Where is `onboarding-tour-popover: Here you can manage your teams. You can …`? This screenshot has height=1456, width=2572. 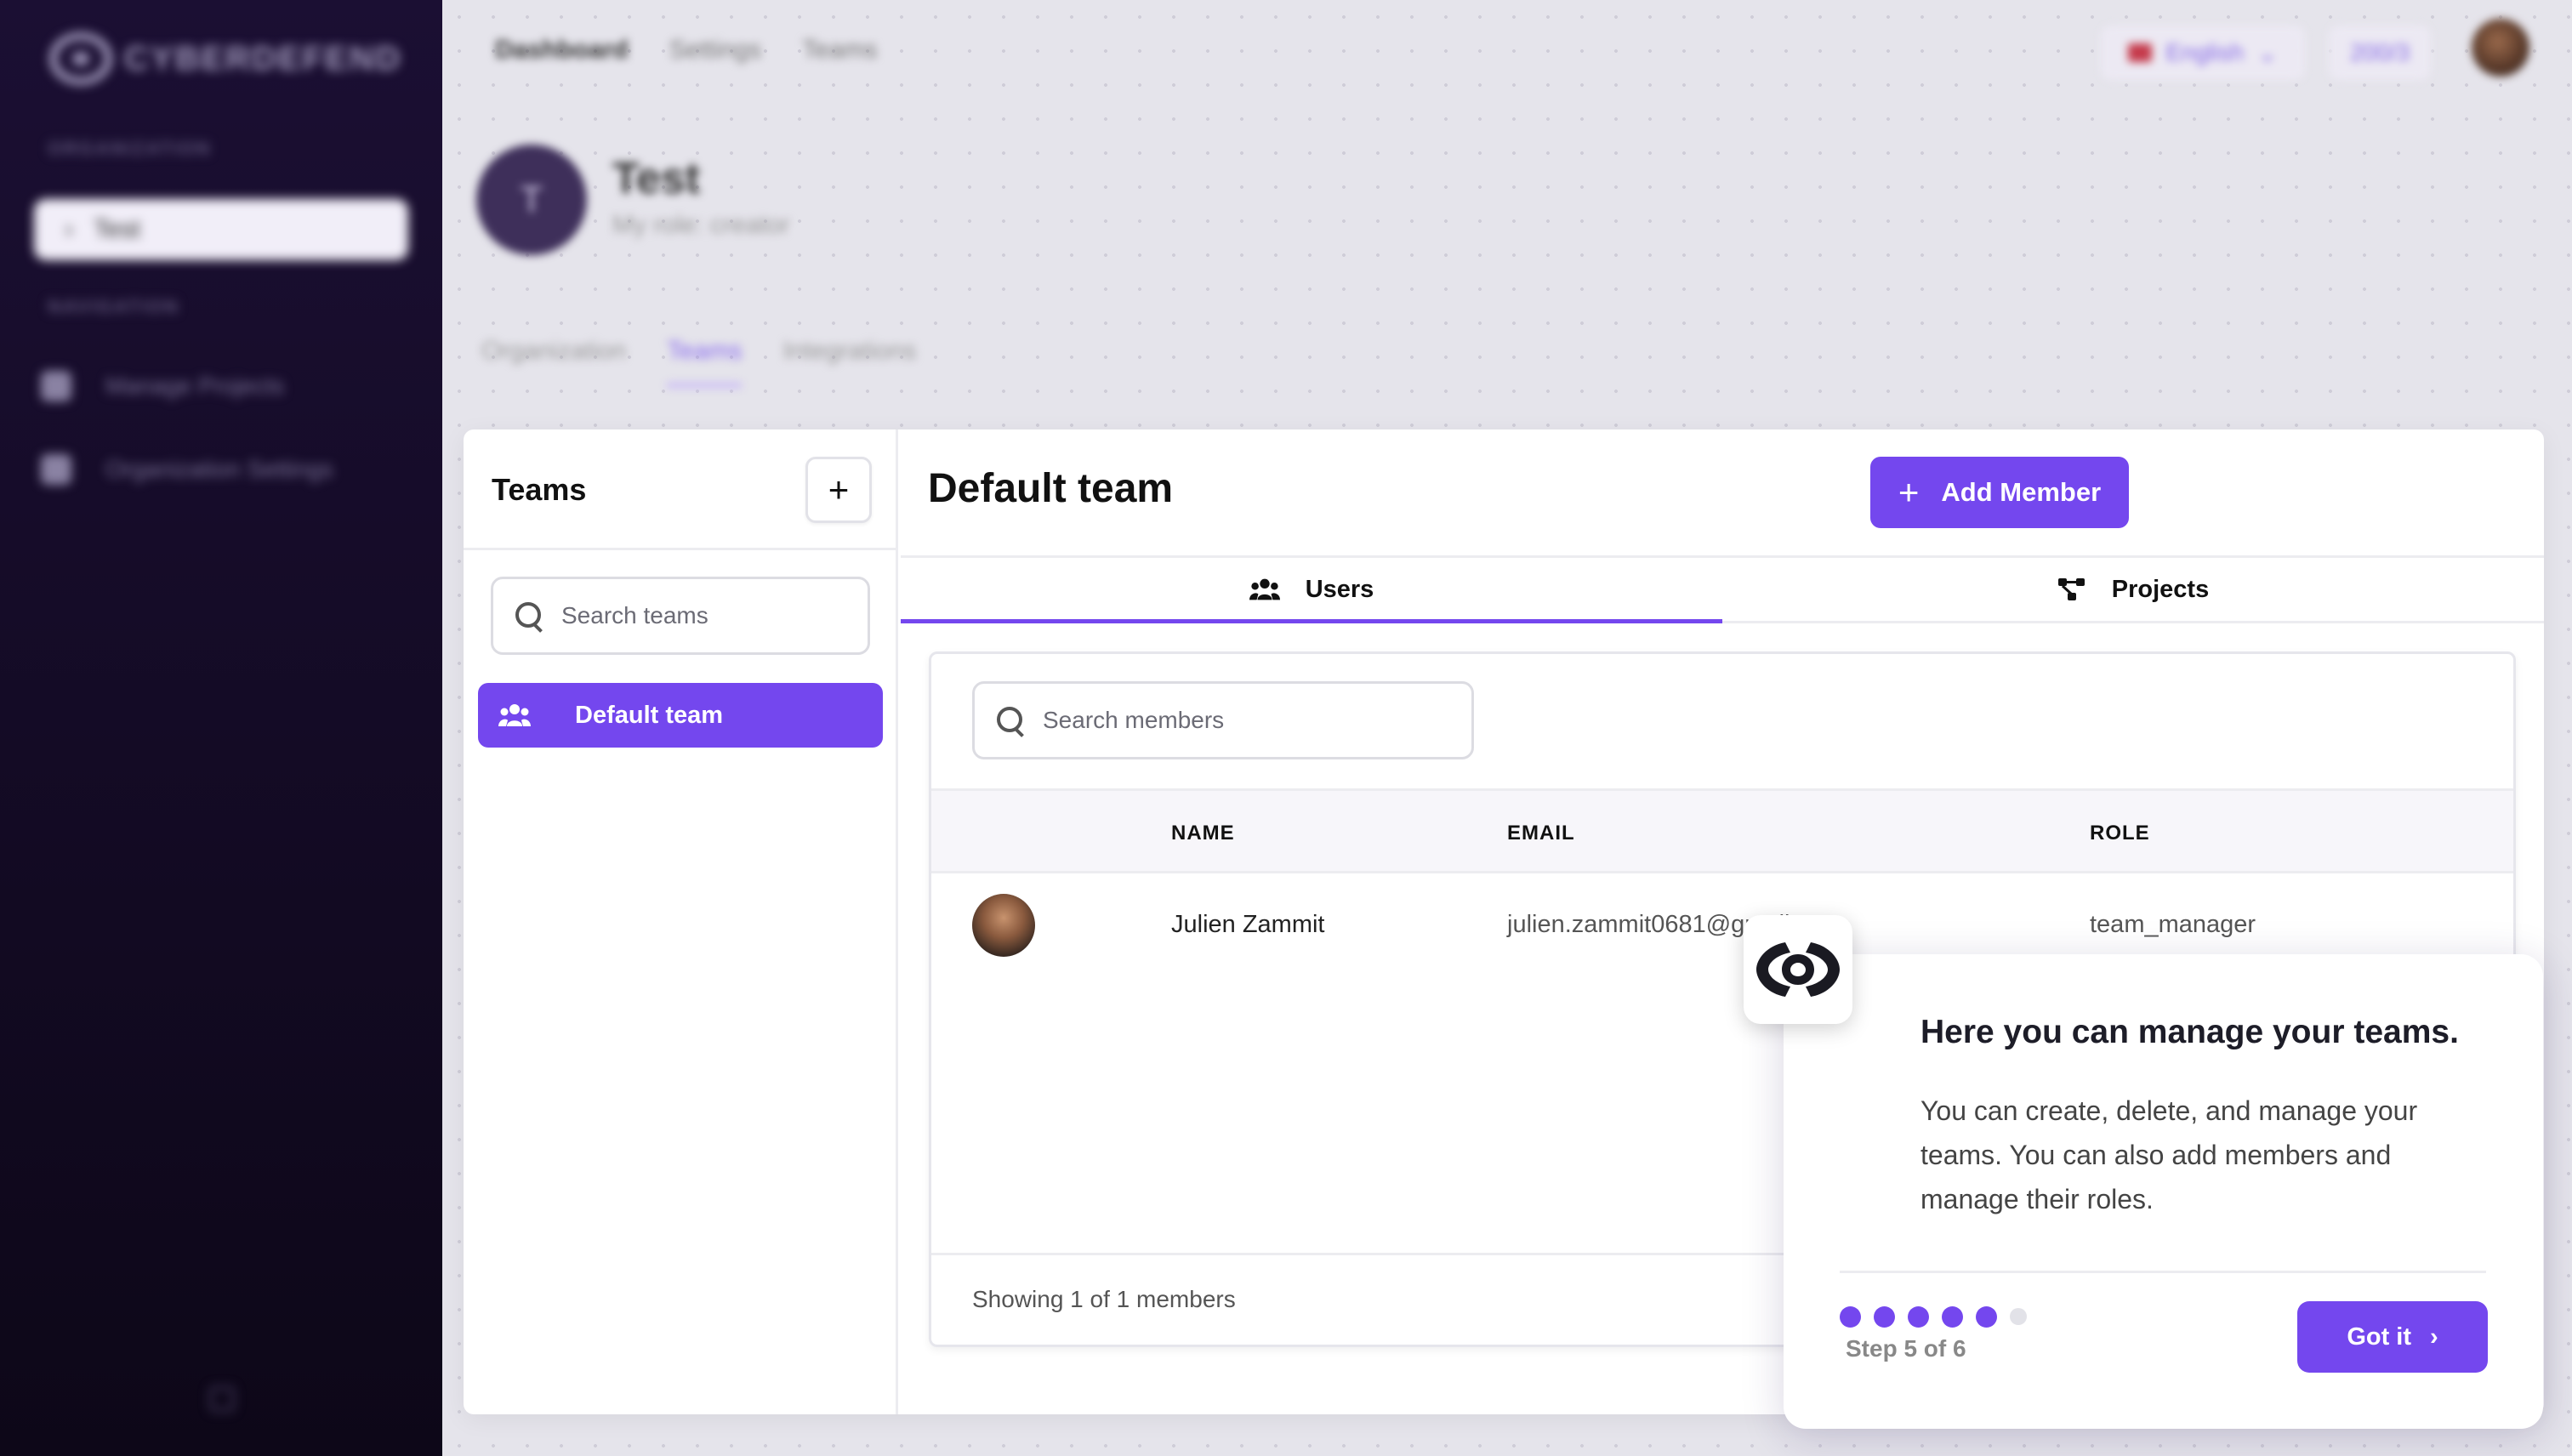
onboarding-tour-popover: Here you can manage your teams. You can … is located at coordinates (2164, 1191).